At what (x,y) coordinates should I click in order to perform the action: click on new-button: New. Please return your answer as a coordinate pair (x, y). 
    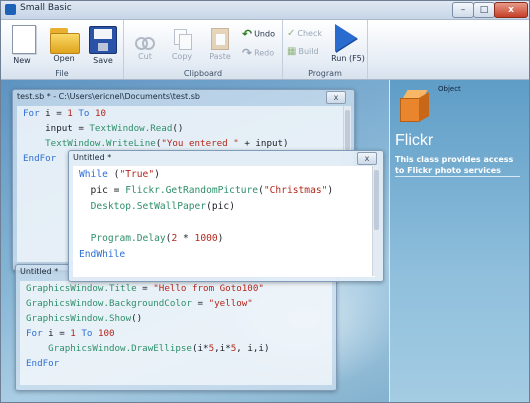
    Looking at the image, I should click on (22, 45).